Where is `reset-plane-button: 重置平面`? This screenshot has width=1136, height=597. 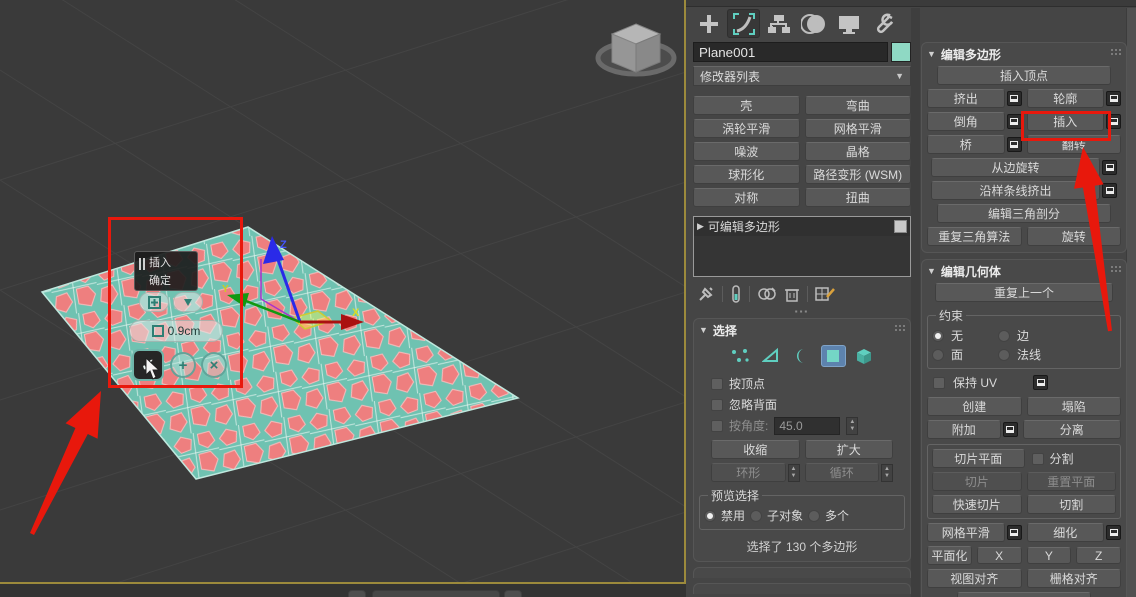
reset-plane-button: 重置平面 is located at coordinates (1071, 481).